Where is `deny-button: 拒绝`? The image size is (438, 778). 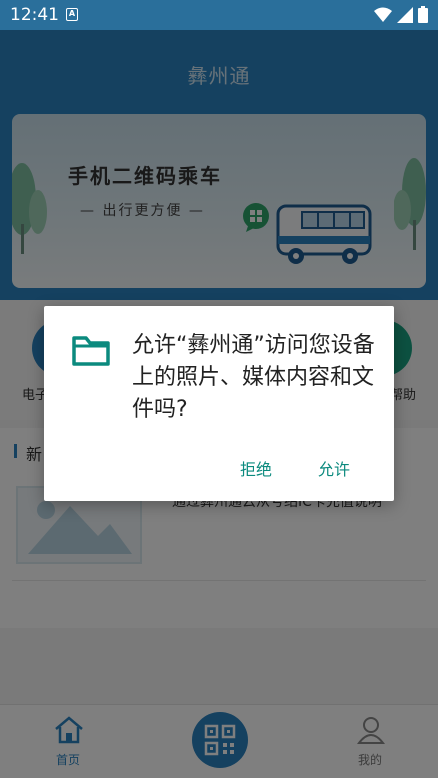
deny-button: 拒绝 is located at coordinates (256, 468).